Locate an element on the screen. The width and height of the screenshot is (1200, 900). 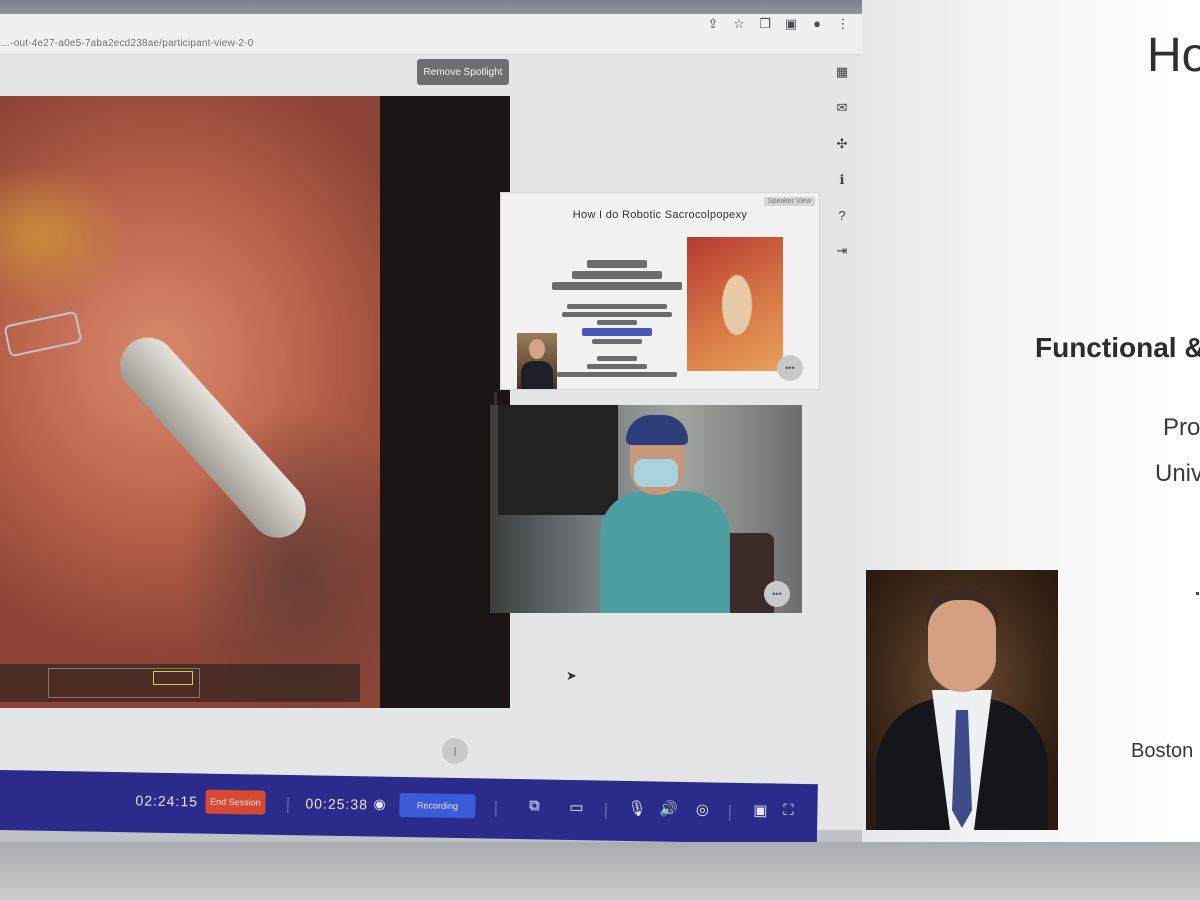
record-status-icon: ◉ is located at coordinates (379, 803).